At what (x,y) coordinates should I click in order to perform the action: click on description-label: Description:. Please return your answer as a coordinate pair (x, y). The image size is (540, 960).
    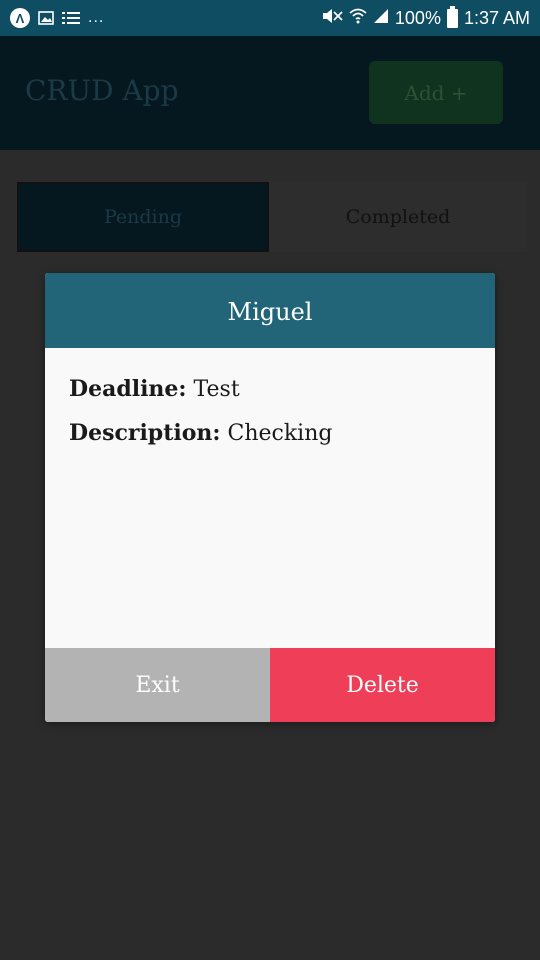
    Looking at the image, I should click on (145, 433).